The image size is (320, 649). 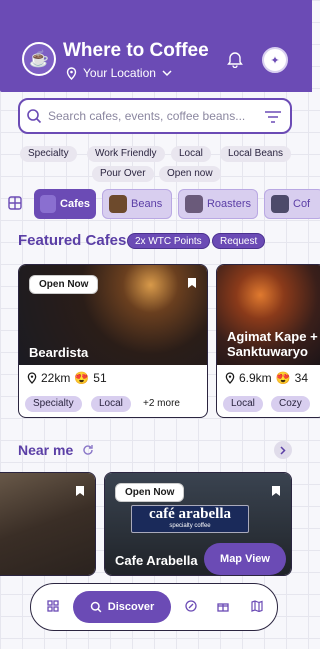 What do you see at coordinates (194, 204) in the screenshot?
I see `roasters-thumb-icon` at bounding box center [194, 204].